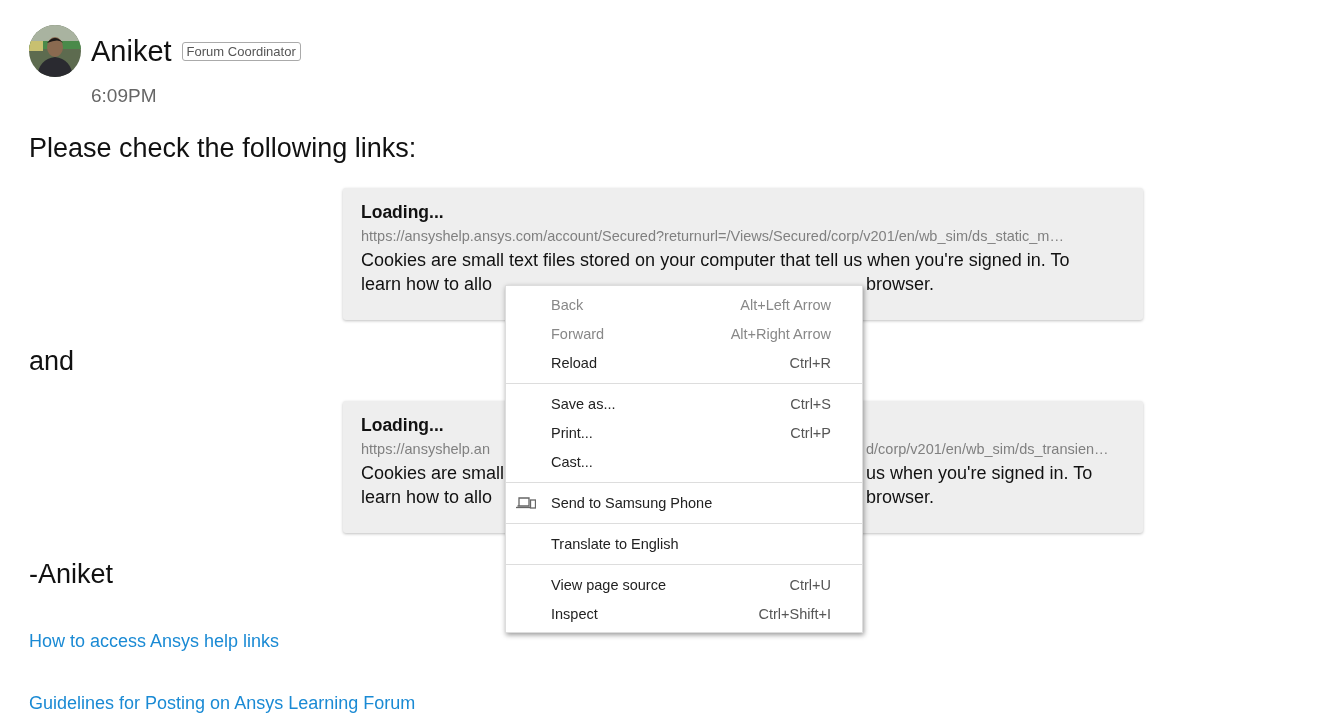 The width and height of the screenshot is (1337, 715). I want to click on preview-url: https://ansyshelp.an, so click(425, 450).